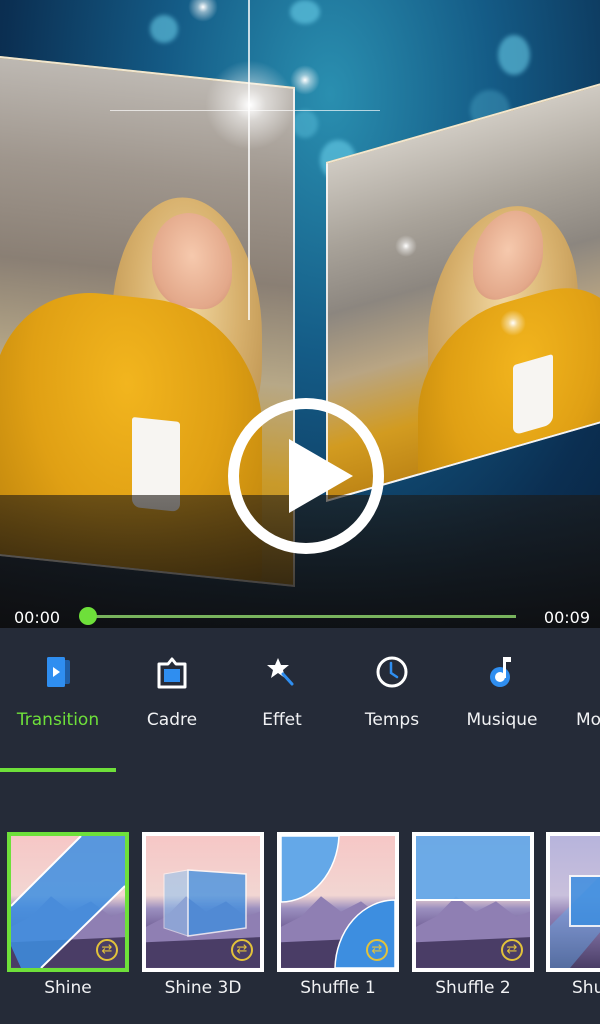 The height and width of the screenshot is (1024, 600). Describe the element at coordinates (392, 672) in the screenshot. I see `clock-icon` at that location.